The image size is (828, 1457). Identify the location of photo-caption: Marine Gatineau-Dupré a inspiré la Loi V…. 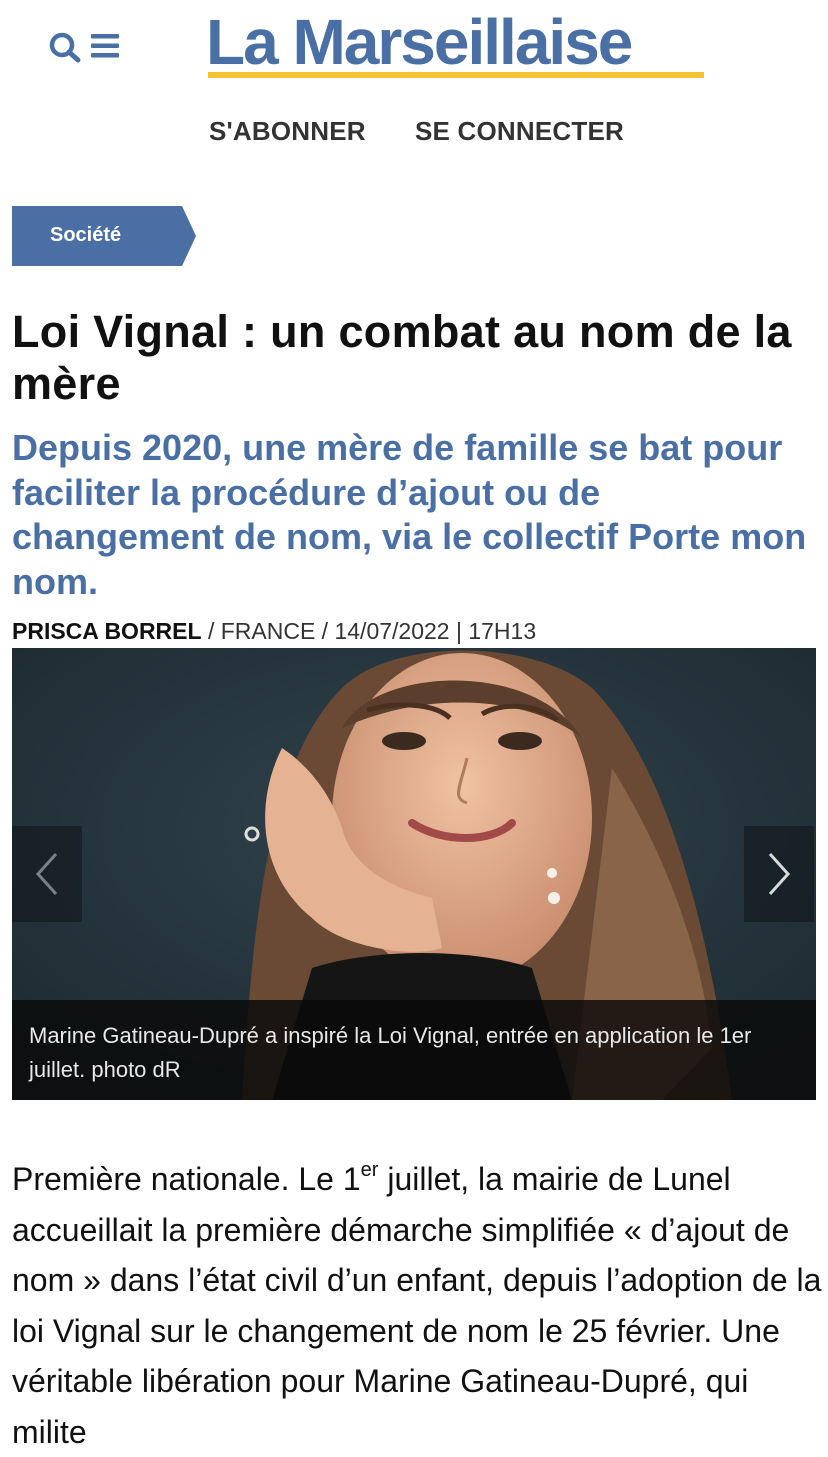
(414, 1050).